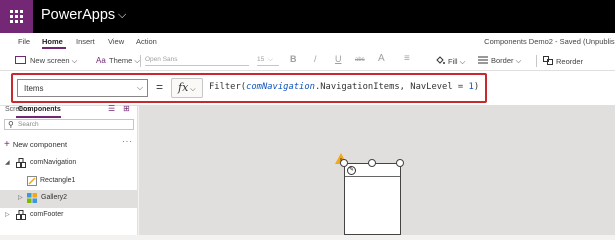 This screenshot has height=240, width=615. I want to click on tree-item-comfooter: ▷ comFooter, so click(68, 216).